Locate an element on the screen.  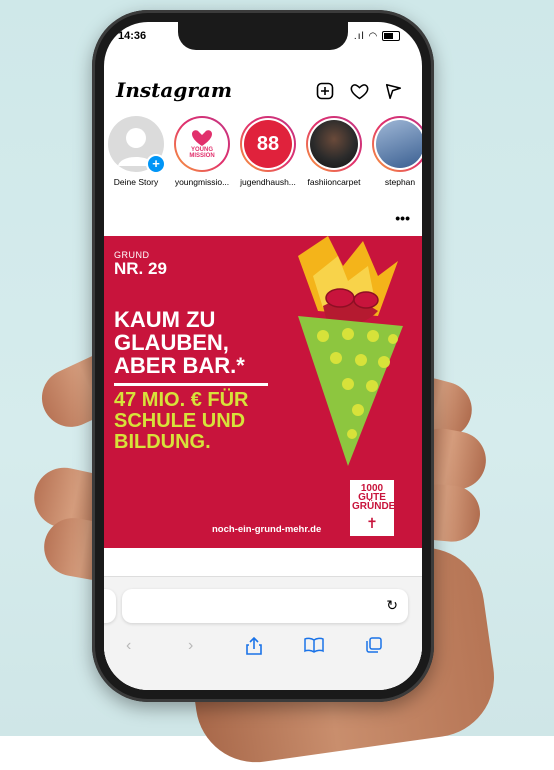
share-icon is located at coordinates (254, 648).